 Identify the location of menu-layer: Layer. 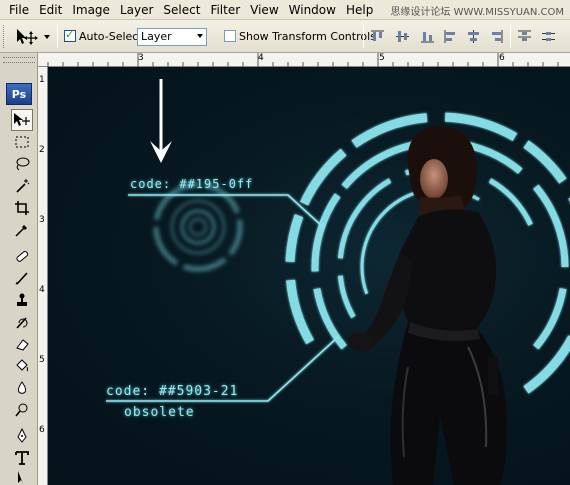
(136, 10).